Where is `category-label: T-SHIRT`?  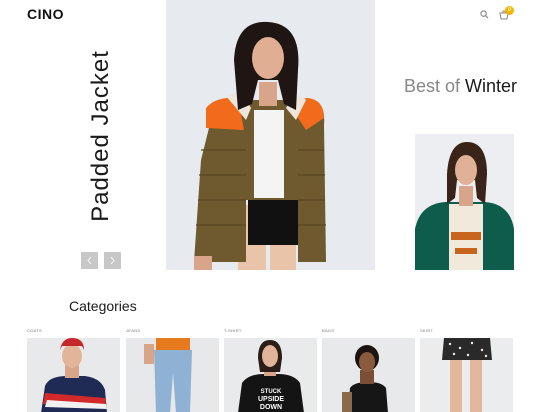 category-label: T-SHIRT is located at coordinates (270, 333).